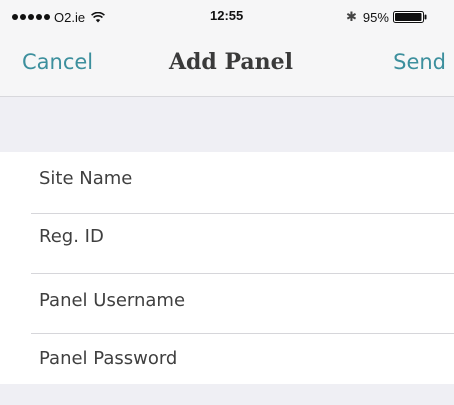 The image size is (454, 405). Describe the element at coordinates (71, 236) in the screenshot. I see `reg-id-label: Reg. ID` at that location.